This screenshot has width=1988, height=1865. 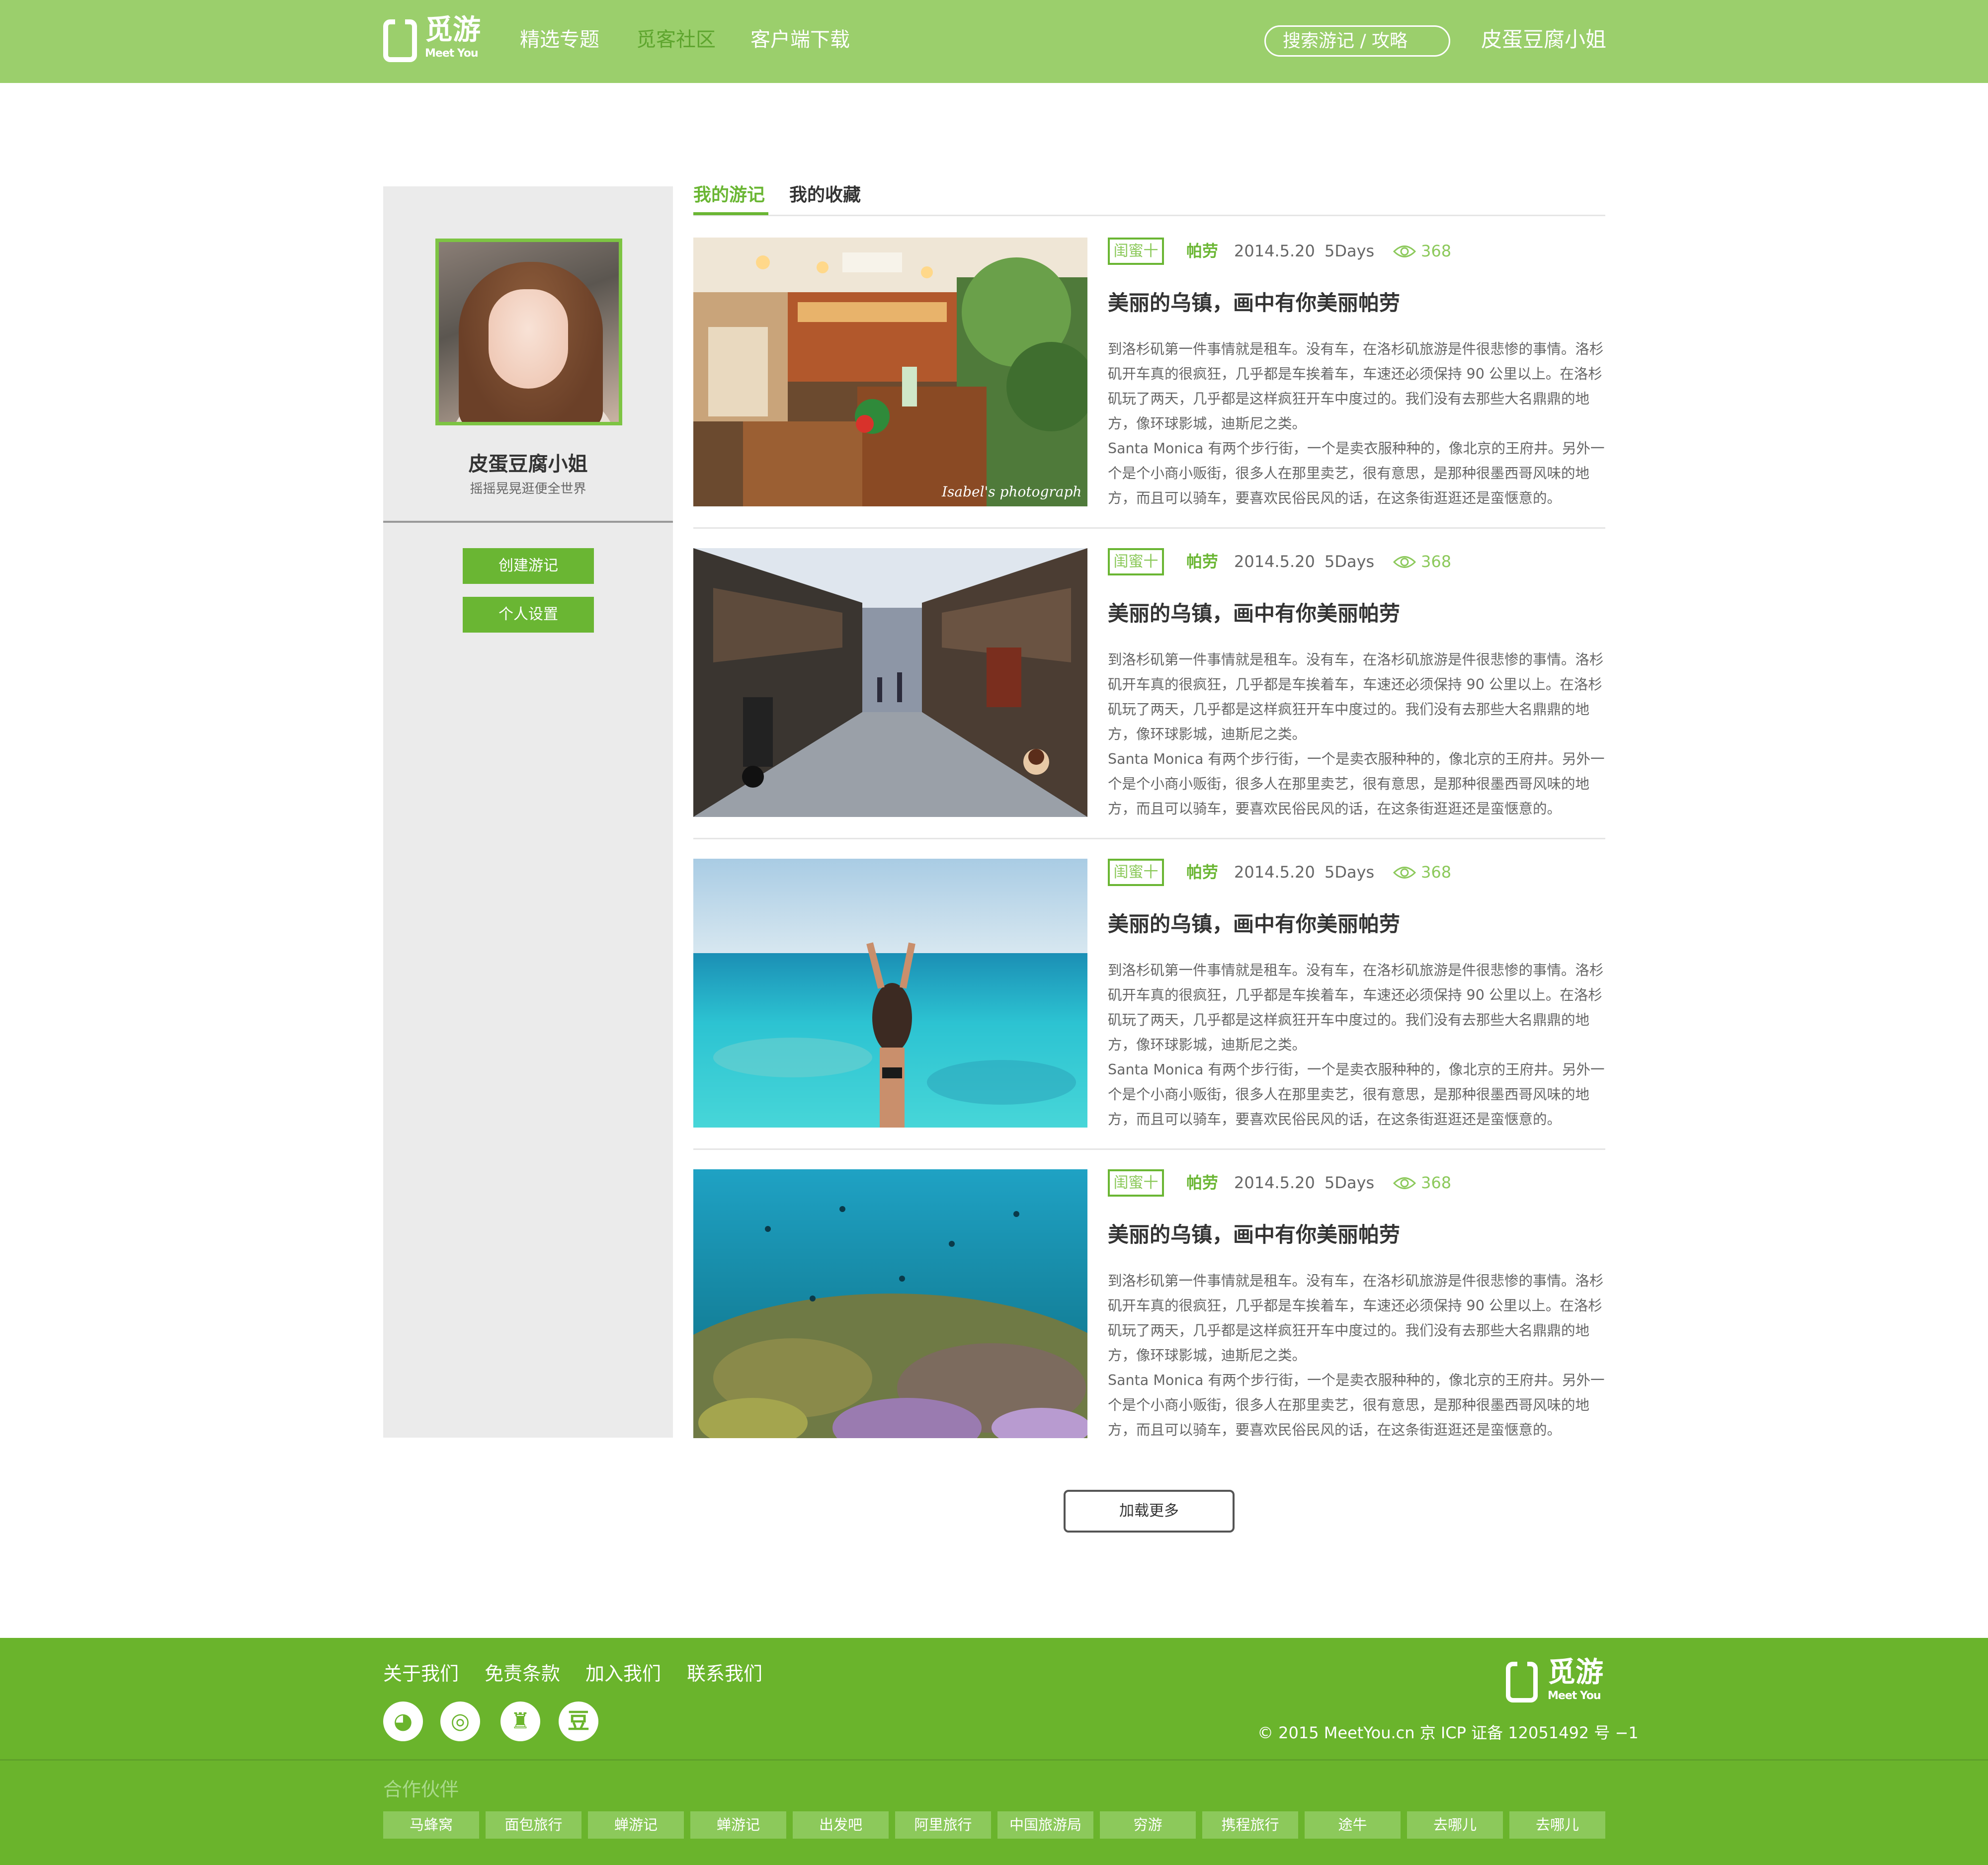 What do you see at coordinates (1448, 1733) in the screenshot?
I see `copyright-text: © 2015 MeetYou.cn 京 ICP 证备 12051492 号 −1` at bounding box center [1448, 1733].